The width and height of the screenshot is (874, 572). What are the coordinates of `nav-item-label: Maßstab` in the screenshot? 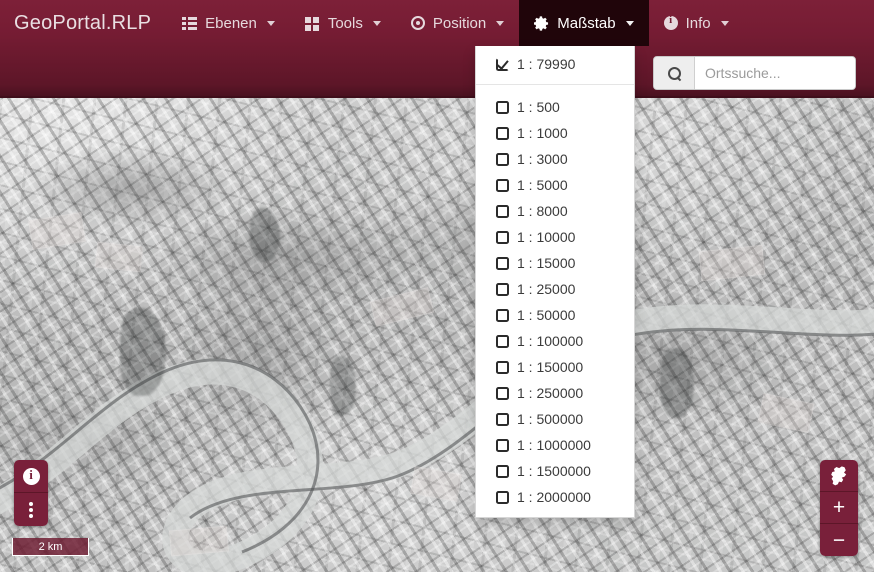 It's located at (586, 23).